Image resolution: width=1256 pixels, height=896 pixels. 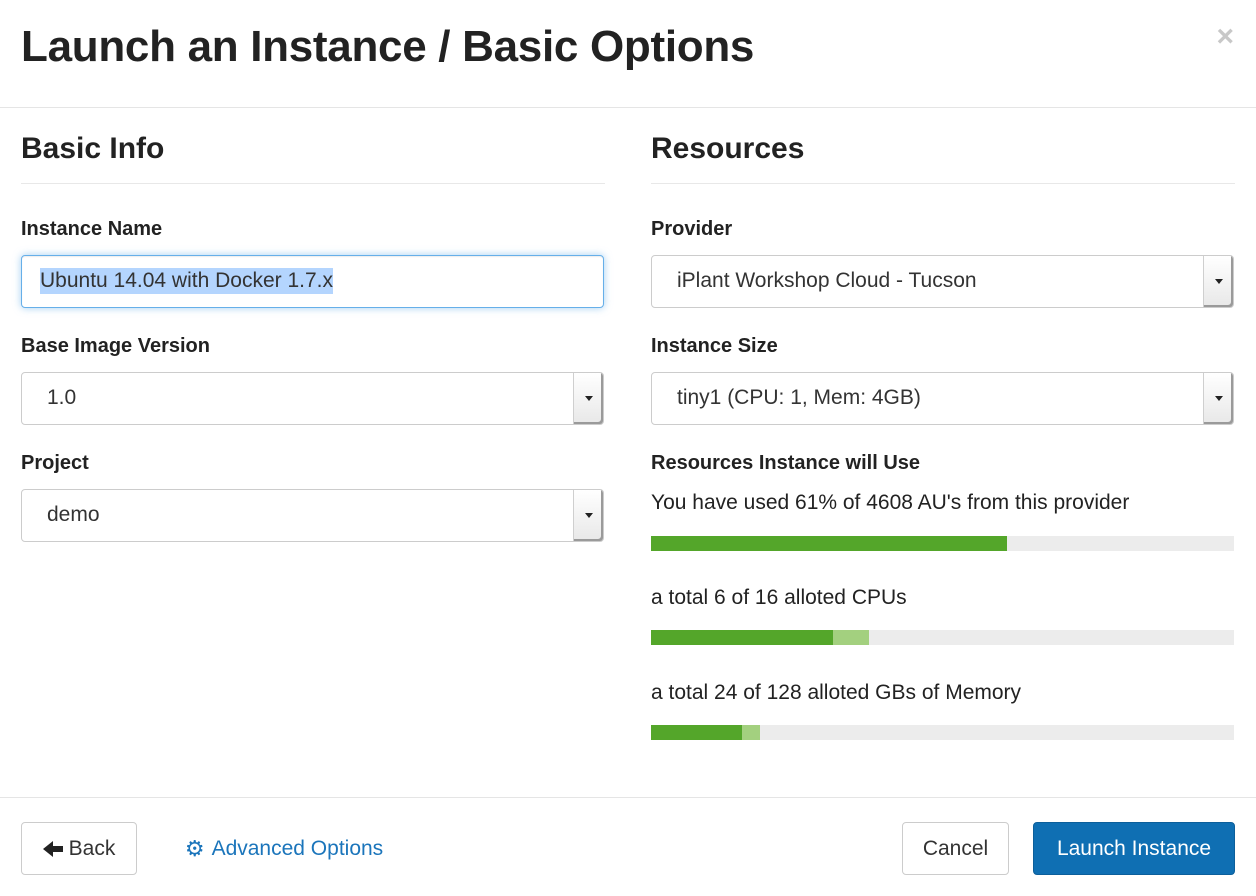 I want to click on instance-name-value: Ubuntu 14.04 with Docker 1.7.x, so click(x=186, y=281).